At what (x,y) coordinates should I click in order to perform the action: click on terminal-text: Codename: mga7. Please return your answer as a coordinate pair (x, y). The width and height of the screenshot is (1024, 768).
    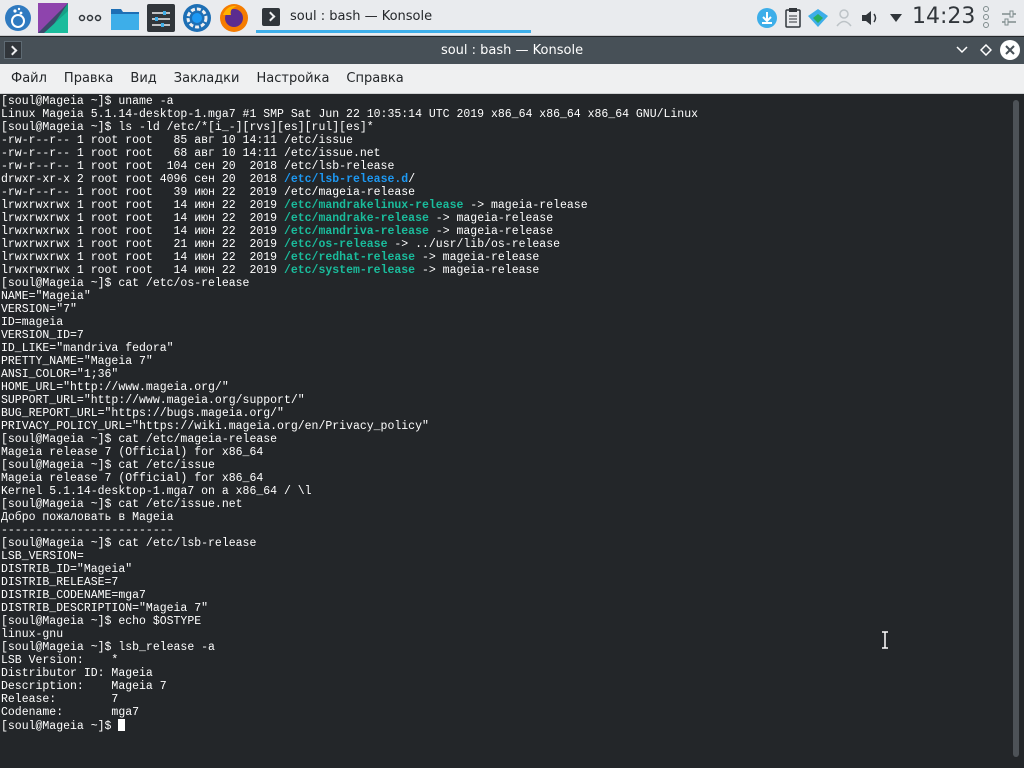
    Looking at the image, I should click on (70, 712).